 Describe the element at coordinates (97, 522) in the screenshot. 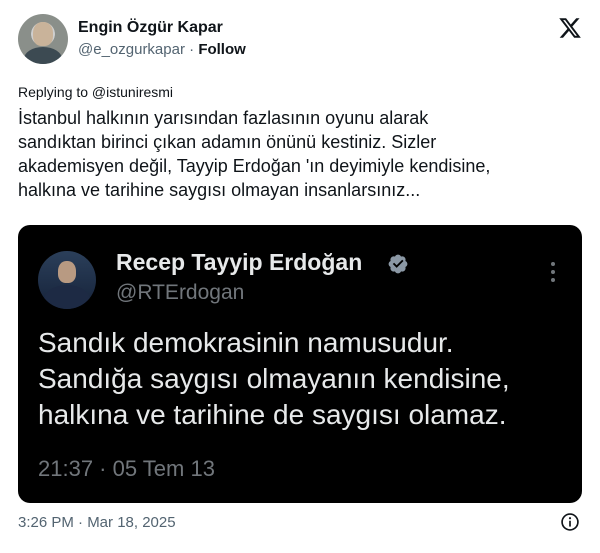

I see `tweet-timestamp: 3:26 PM · Mar 18, 2025` at that location.